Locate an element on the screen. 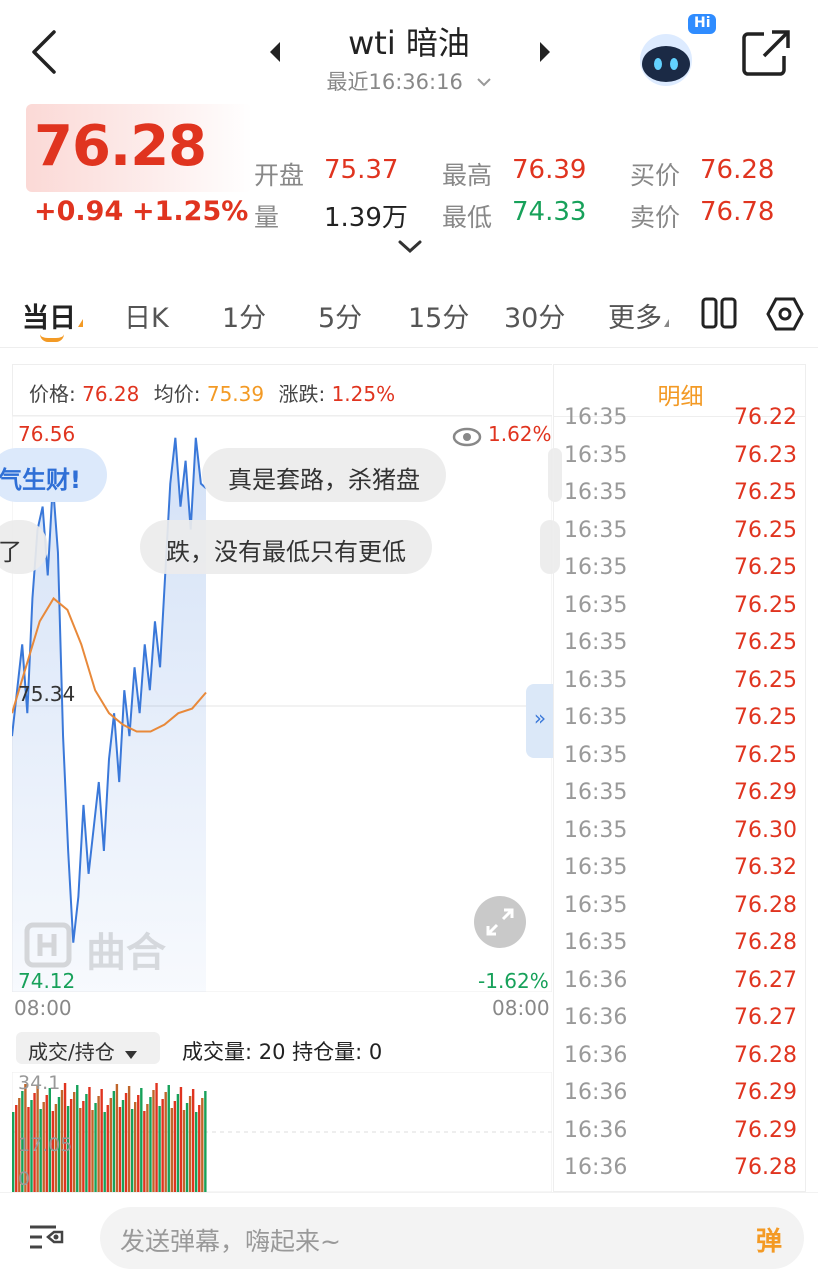  high-label: 最高 is located at coordinates (467, 175).